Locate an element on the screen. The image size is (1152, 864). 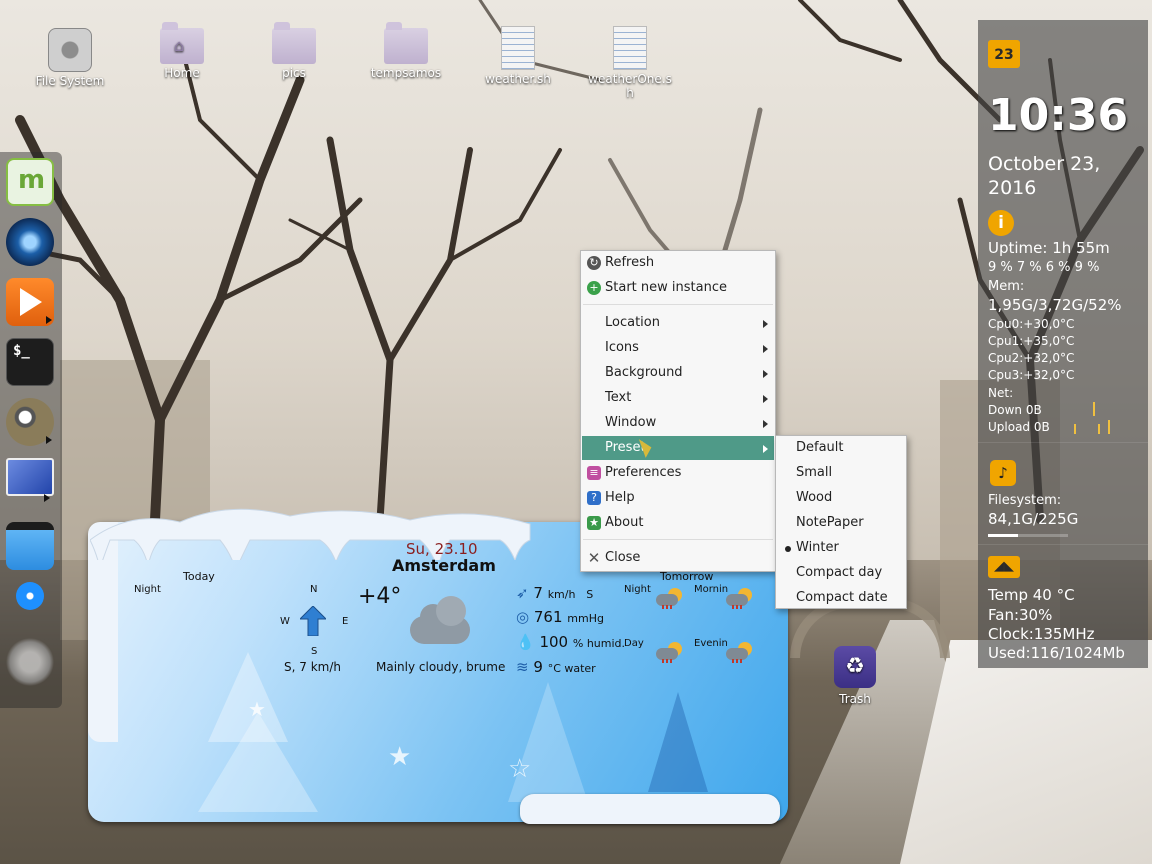
conky-mem-value: 1,95G/3,72G/52% is located at coordinates (1055, 305).